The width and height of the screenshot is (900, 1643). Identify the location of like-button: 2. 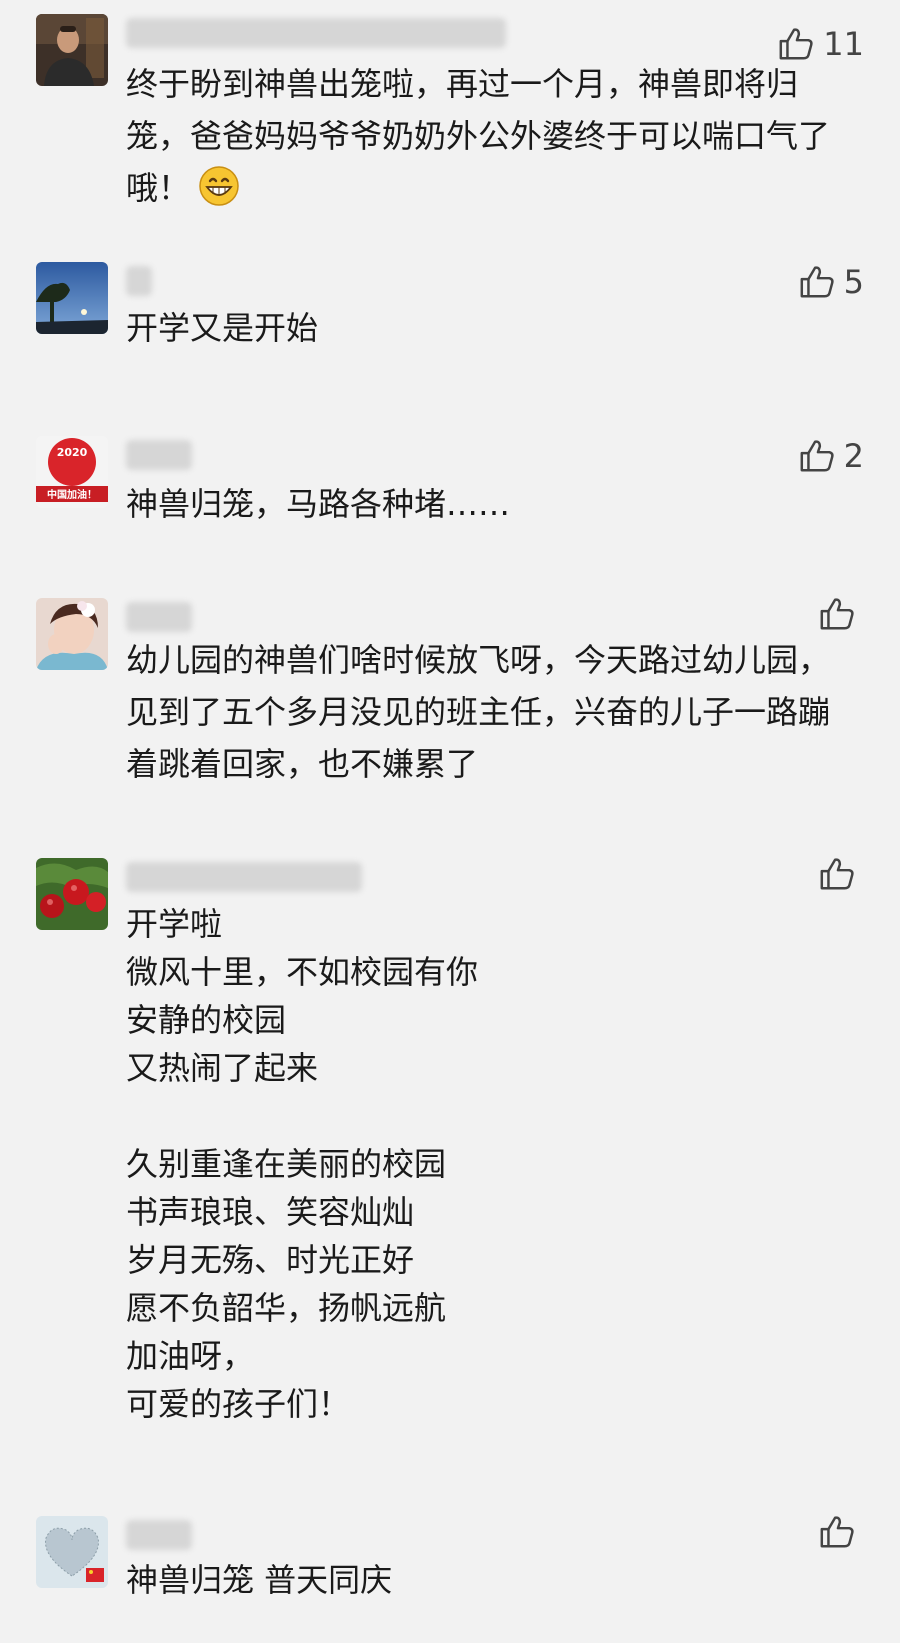
(831, 456).